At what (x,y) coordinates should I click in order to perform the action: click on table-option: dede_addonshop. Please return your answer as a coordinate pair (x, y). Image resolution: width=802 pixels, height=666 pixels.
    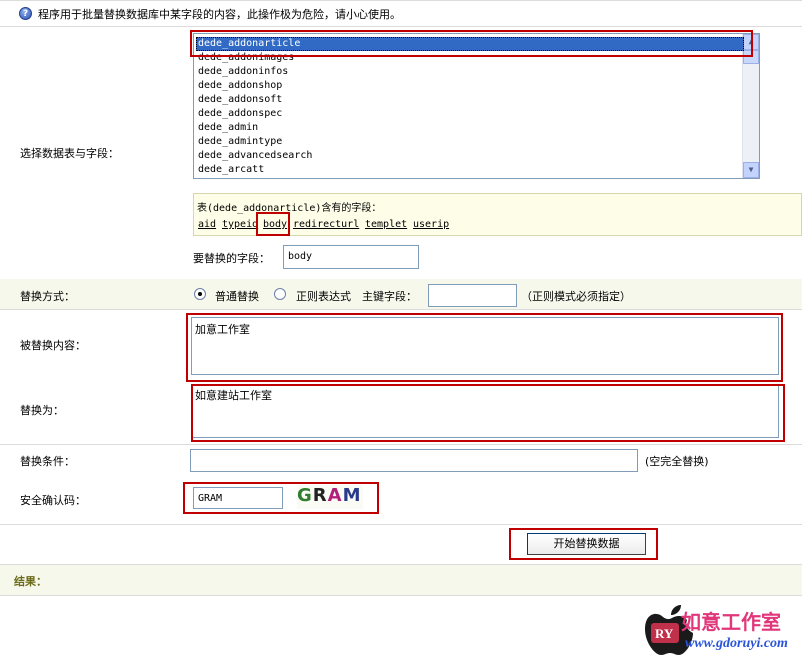
    Looking at the image, I should click on (240, 86).